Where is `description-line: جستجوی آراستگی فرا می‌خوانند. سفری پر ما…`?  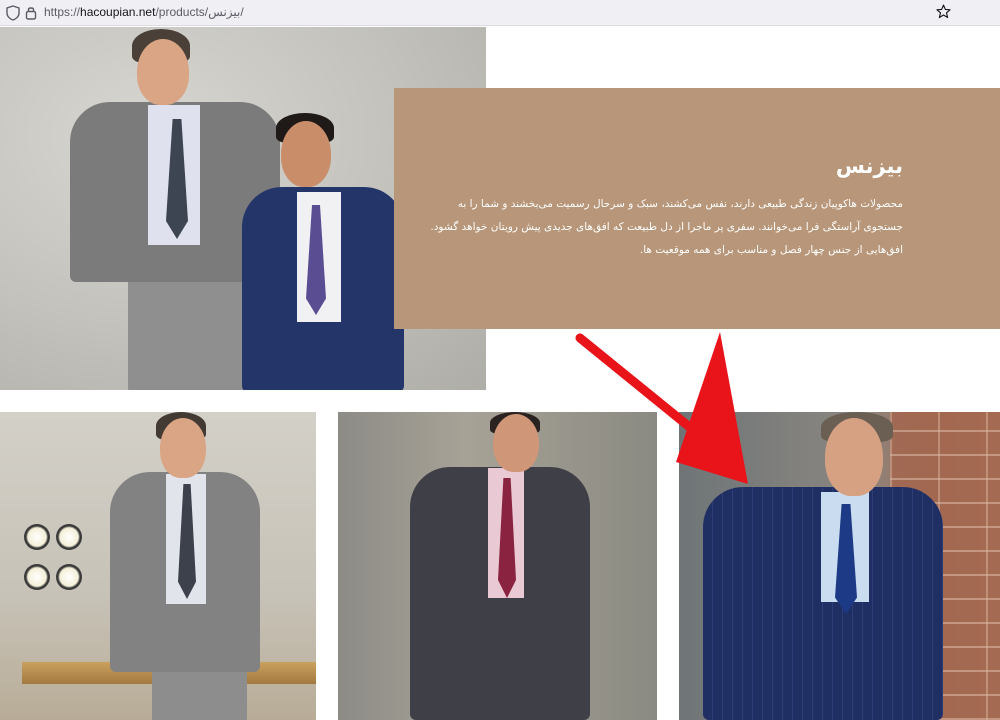
description-line: جستجوی آراستگی فرا می‌خوانند. سفری پر ما… is located at coordinates (666, 227).